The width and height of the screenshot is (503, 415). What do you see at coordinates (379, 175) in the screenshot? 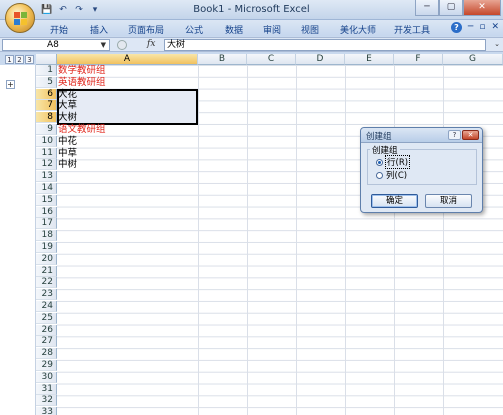
I see `radio-button-columns` at bounding box center [379, 175].